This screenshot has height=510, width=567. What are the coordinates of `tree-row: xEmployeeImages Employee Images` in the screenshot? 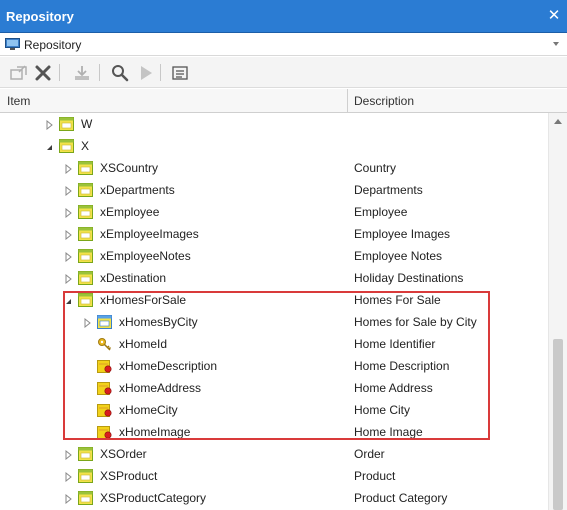 It's located at (274, 234).